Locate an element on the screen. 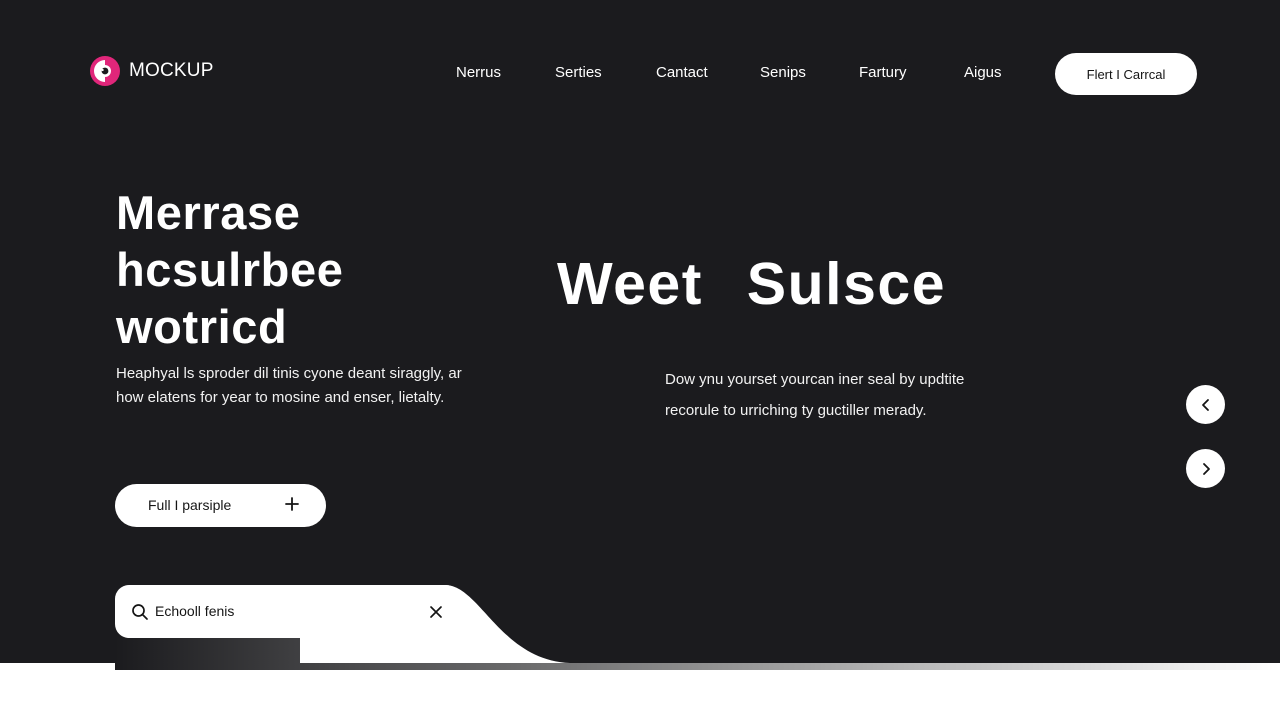 Image resolution: width=1280 pixels, height=720 pixels. primary-action-button: Full I parsiple is located at coordinates (220, 505).